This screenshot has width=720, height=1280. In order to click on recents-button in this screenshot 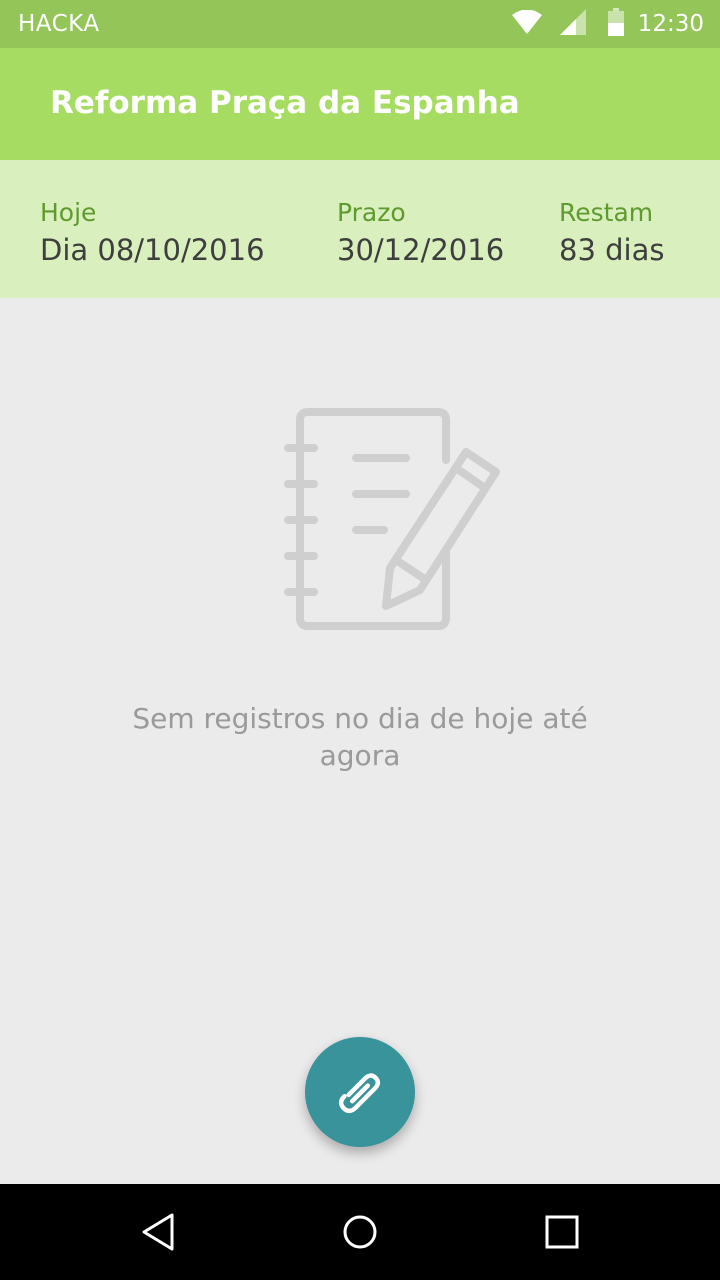, I will do `click(562, 1232)`.